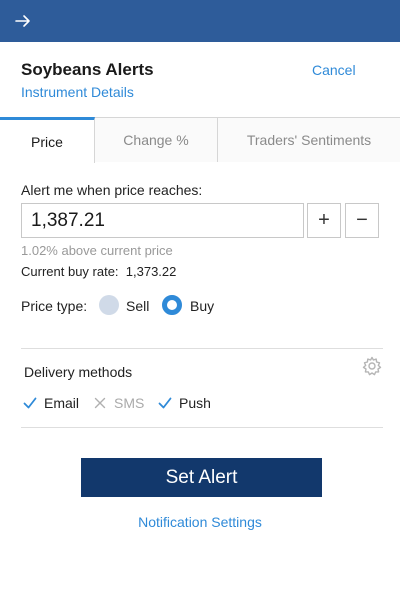 The width and height of the screenshot is (400, 600). Describe the element at coordinates (324, 220) in the screenshot. I see `increment-button: +` at that location.